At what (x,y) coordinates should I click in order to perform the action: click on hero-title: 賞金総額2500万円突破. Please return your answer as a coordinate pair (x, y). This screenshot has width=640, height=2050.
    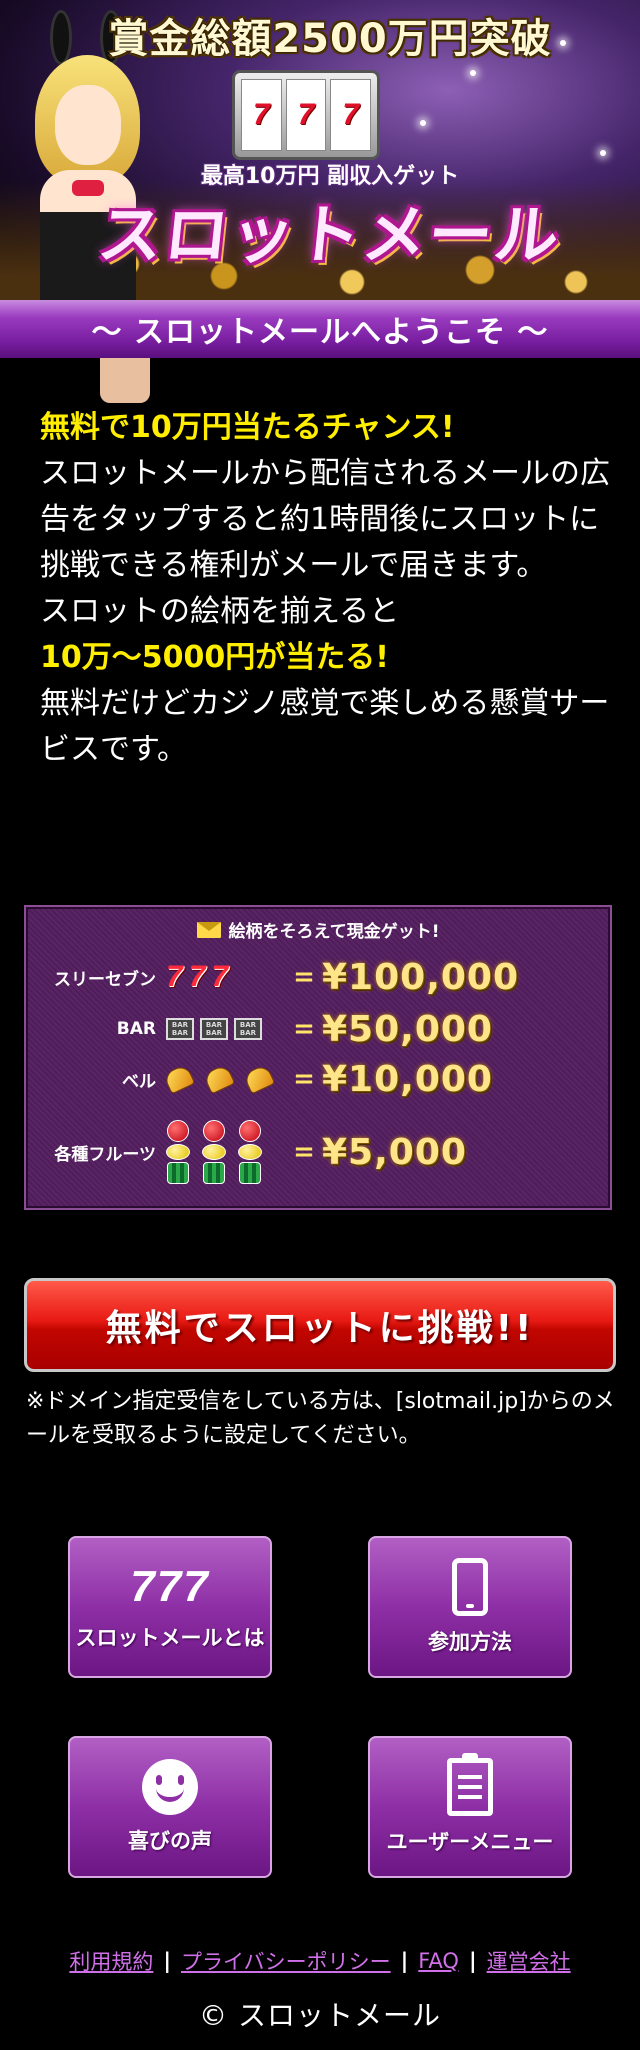
    Looking at the image, I should click on (330, 39).